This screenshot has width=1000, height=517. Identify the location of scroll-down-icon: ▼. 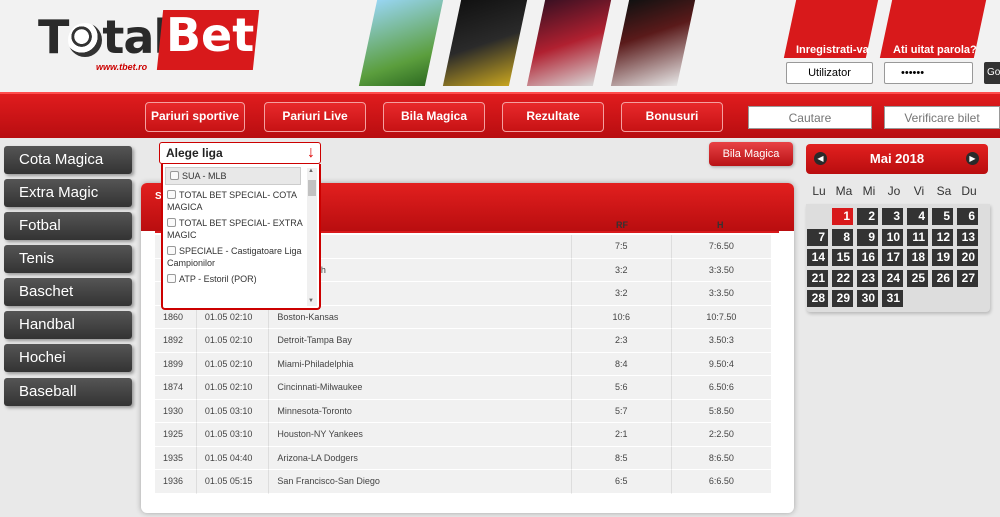
(311, 301).